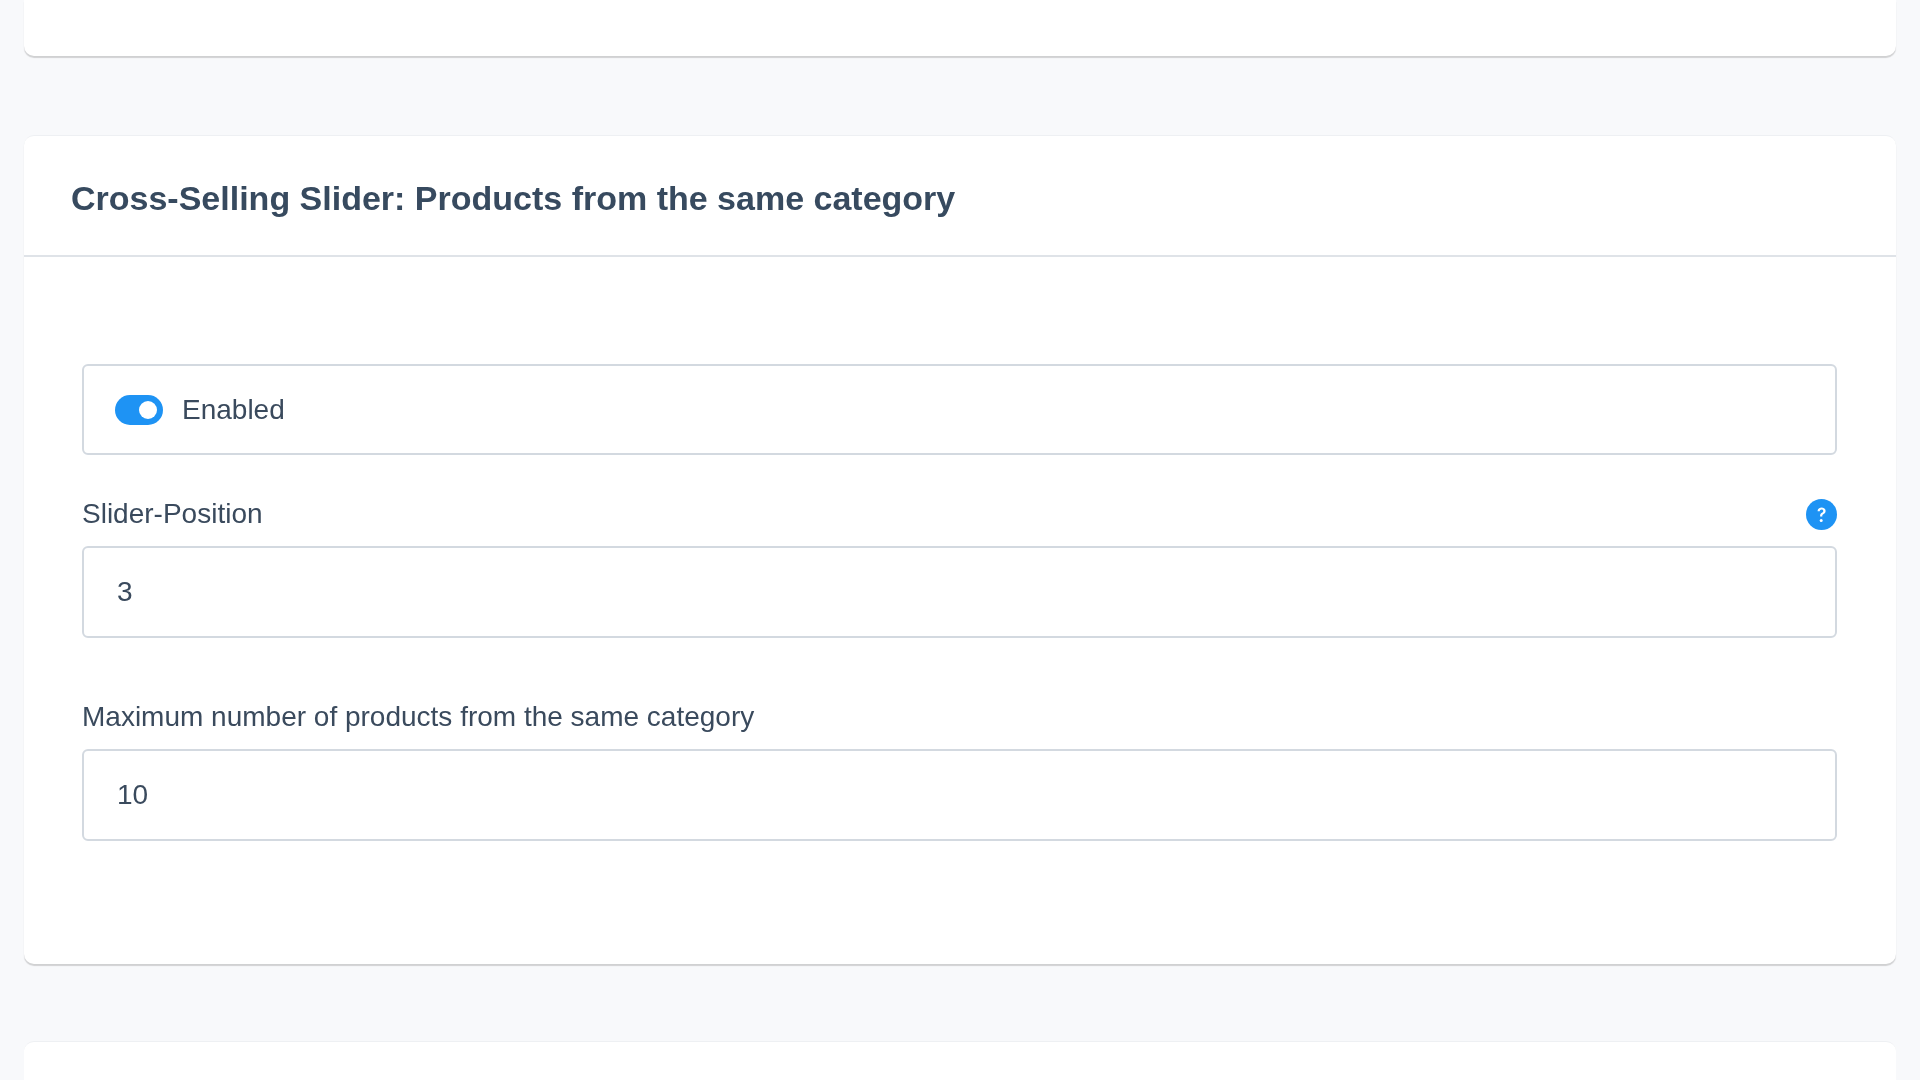  What do you see at coordinates (139, 409) in the screenshot?
I see `toggle-switch` at bounding box center [139, 409].